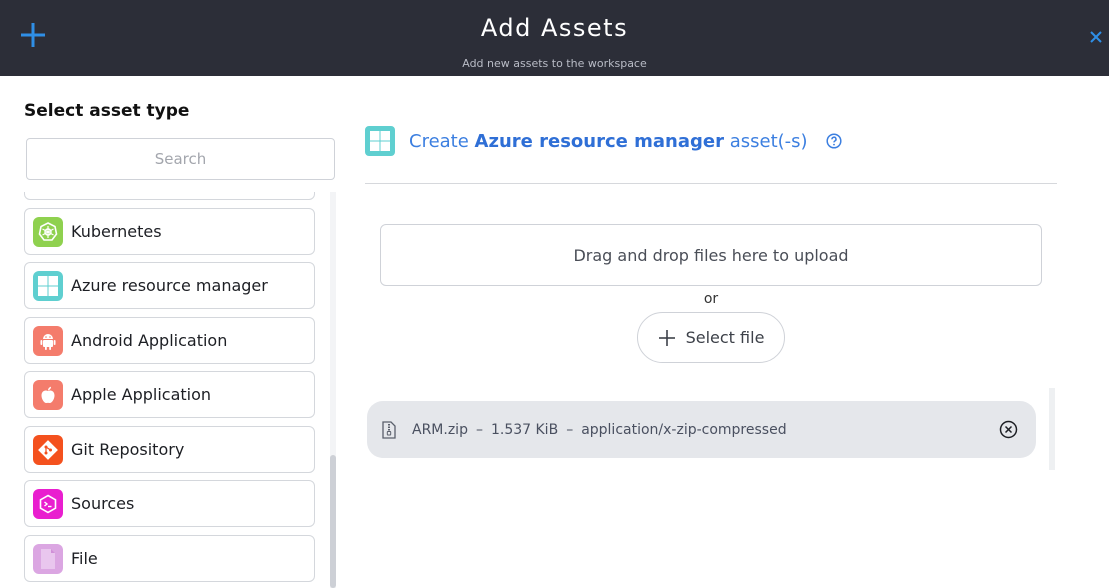  What do you see at coordinates (48, 340) in the screenshot?
I see `android-icon` at bounding box center [48, 340].